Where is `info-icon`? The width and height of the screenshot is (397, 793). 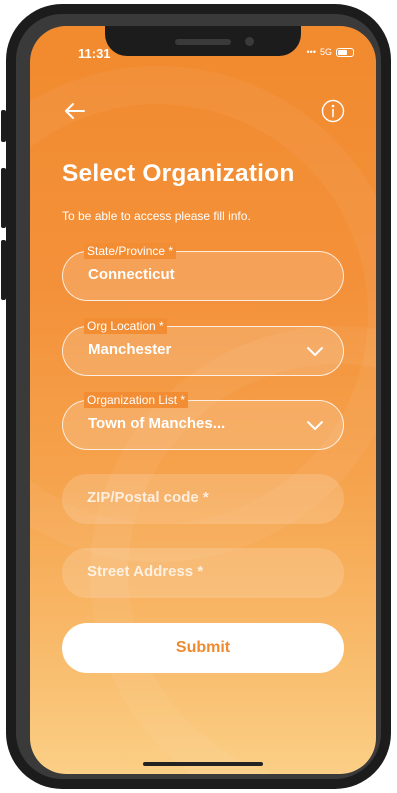 info-icon is located at coordinates (333, 111).